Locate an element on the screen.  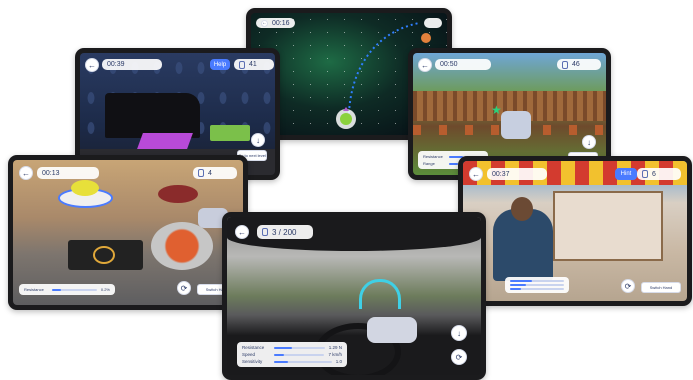
road-arch is located at coordinates (380, 294).